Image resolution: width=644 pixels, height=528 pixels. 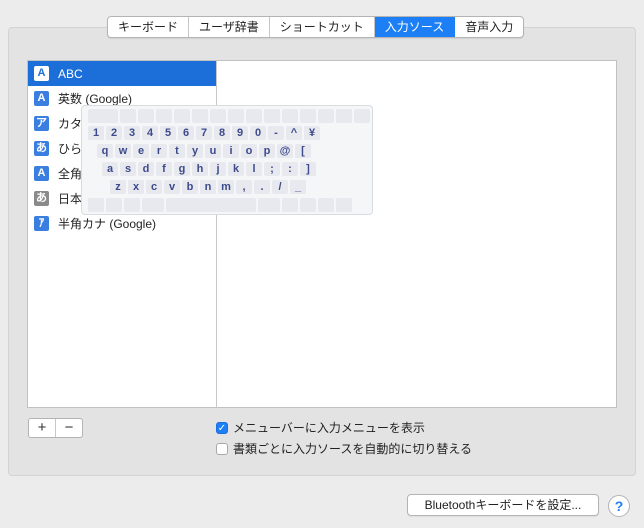 What do you see at coordinates (159, 151) in the screenshot?
I see `key: r` at bounding box center [159, 151].